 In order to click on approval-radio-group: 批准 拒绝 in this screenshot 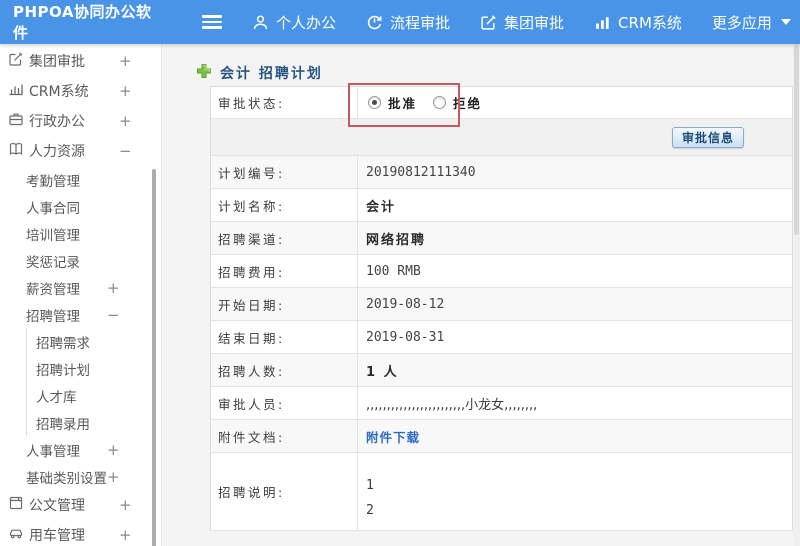, I will do `click(424, 102)`.